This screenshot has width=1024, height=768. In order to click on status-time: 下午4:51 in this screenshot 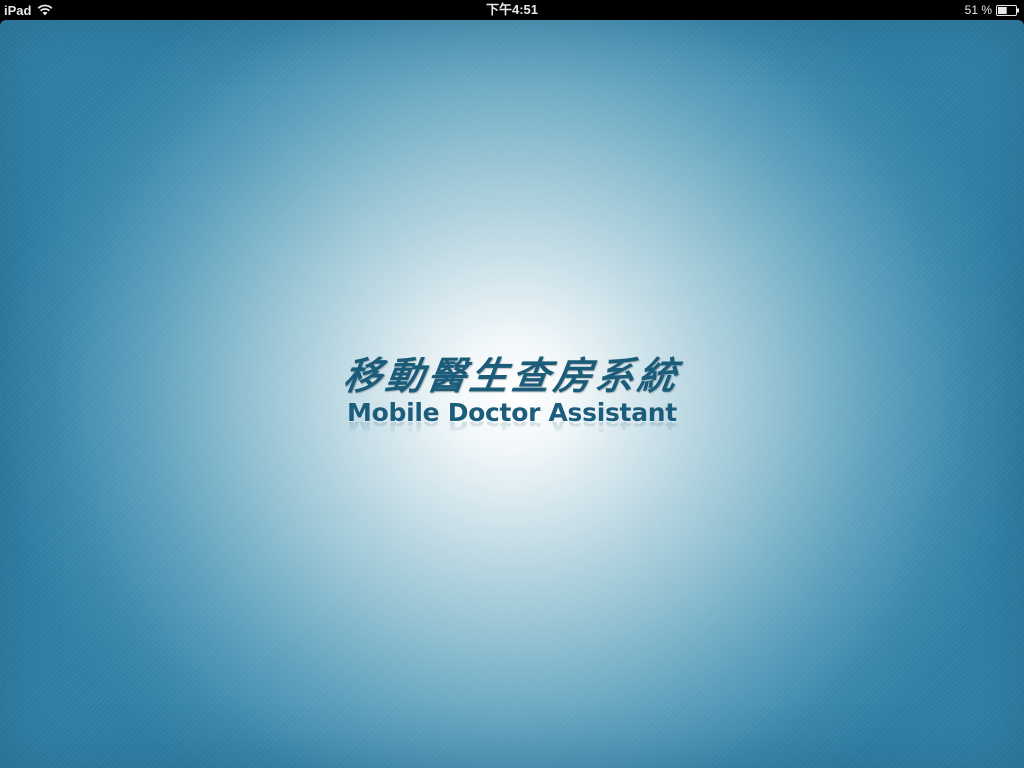, I will do `click(512, 9)`.